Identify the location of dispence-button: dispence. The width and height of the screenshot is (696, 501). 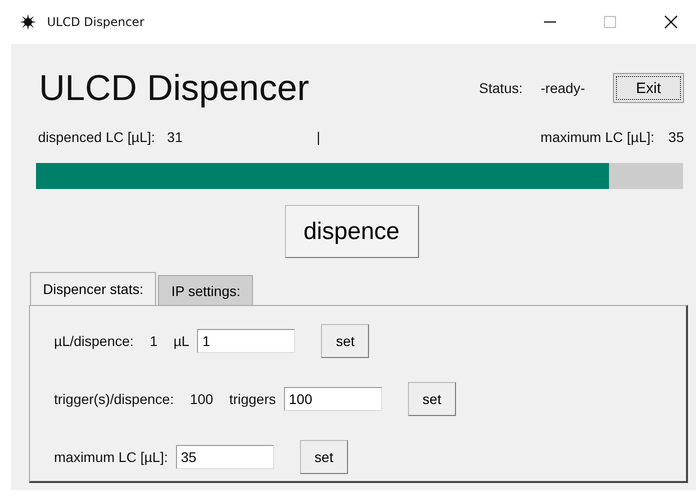
(351, 231).